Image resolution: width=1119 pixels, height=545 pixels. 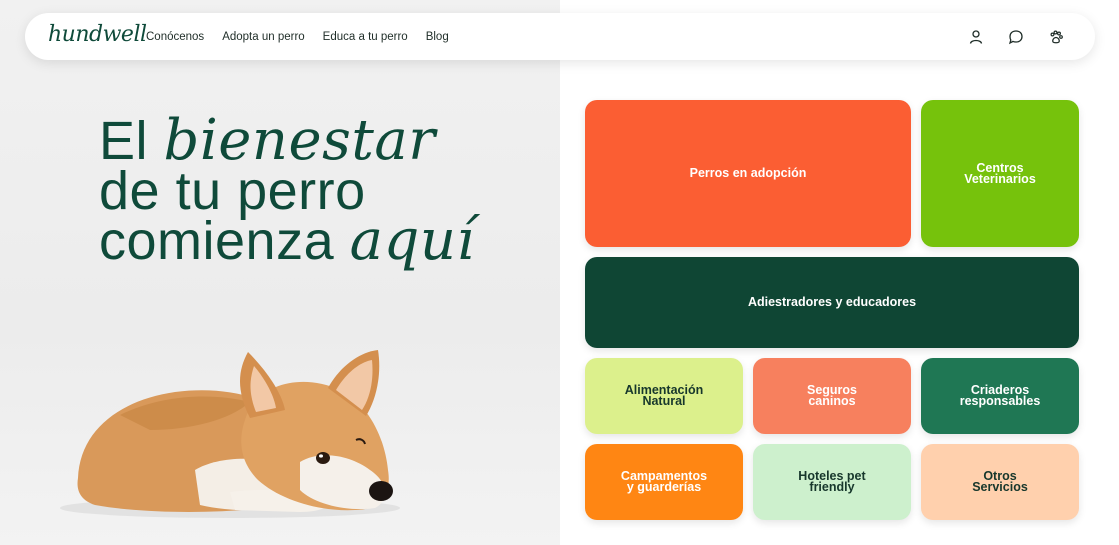 I want to click on tile-centros-veterinarios: Centros Veterinarios, so click(x=1000, y=173).